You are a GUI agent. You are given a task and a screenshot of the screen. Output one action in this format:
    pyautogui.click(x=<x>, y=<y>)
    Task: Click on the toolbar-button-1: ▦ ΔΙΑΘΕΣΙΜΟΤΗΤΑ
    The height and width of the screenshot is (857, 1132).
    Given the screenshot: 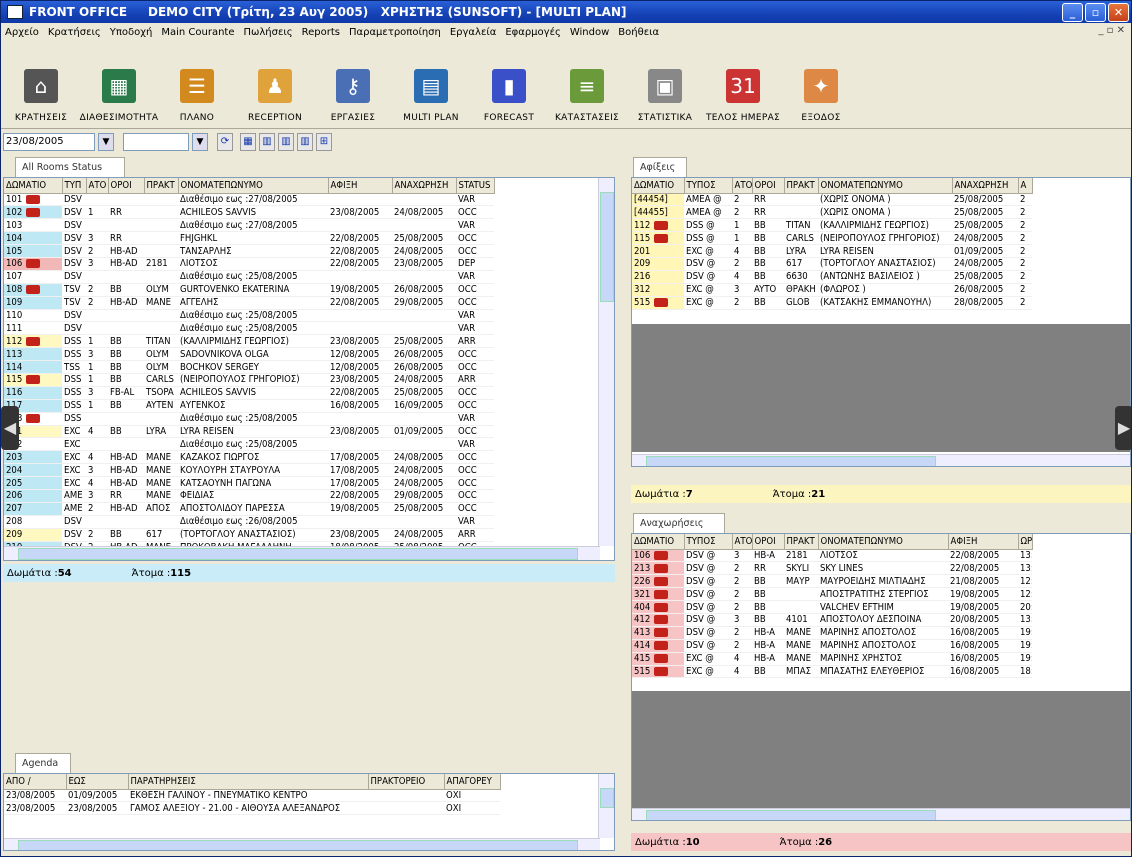 What is the action you would take?
    pyautogui.click(x=119, y=89)
    